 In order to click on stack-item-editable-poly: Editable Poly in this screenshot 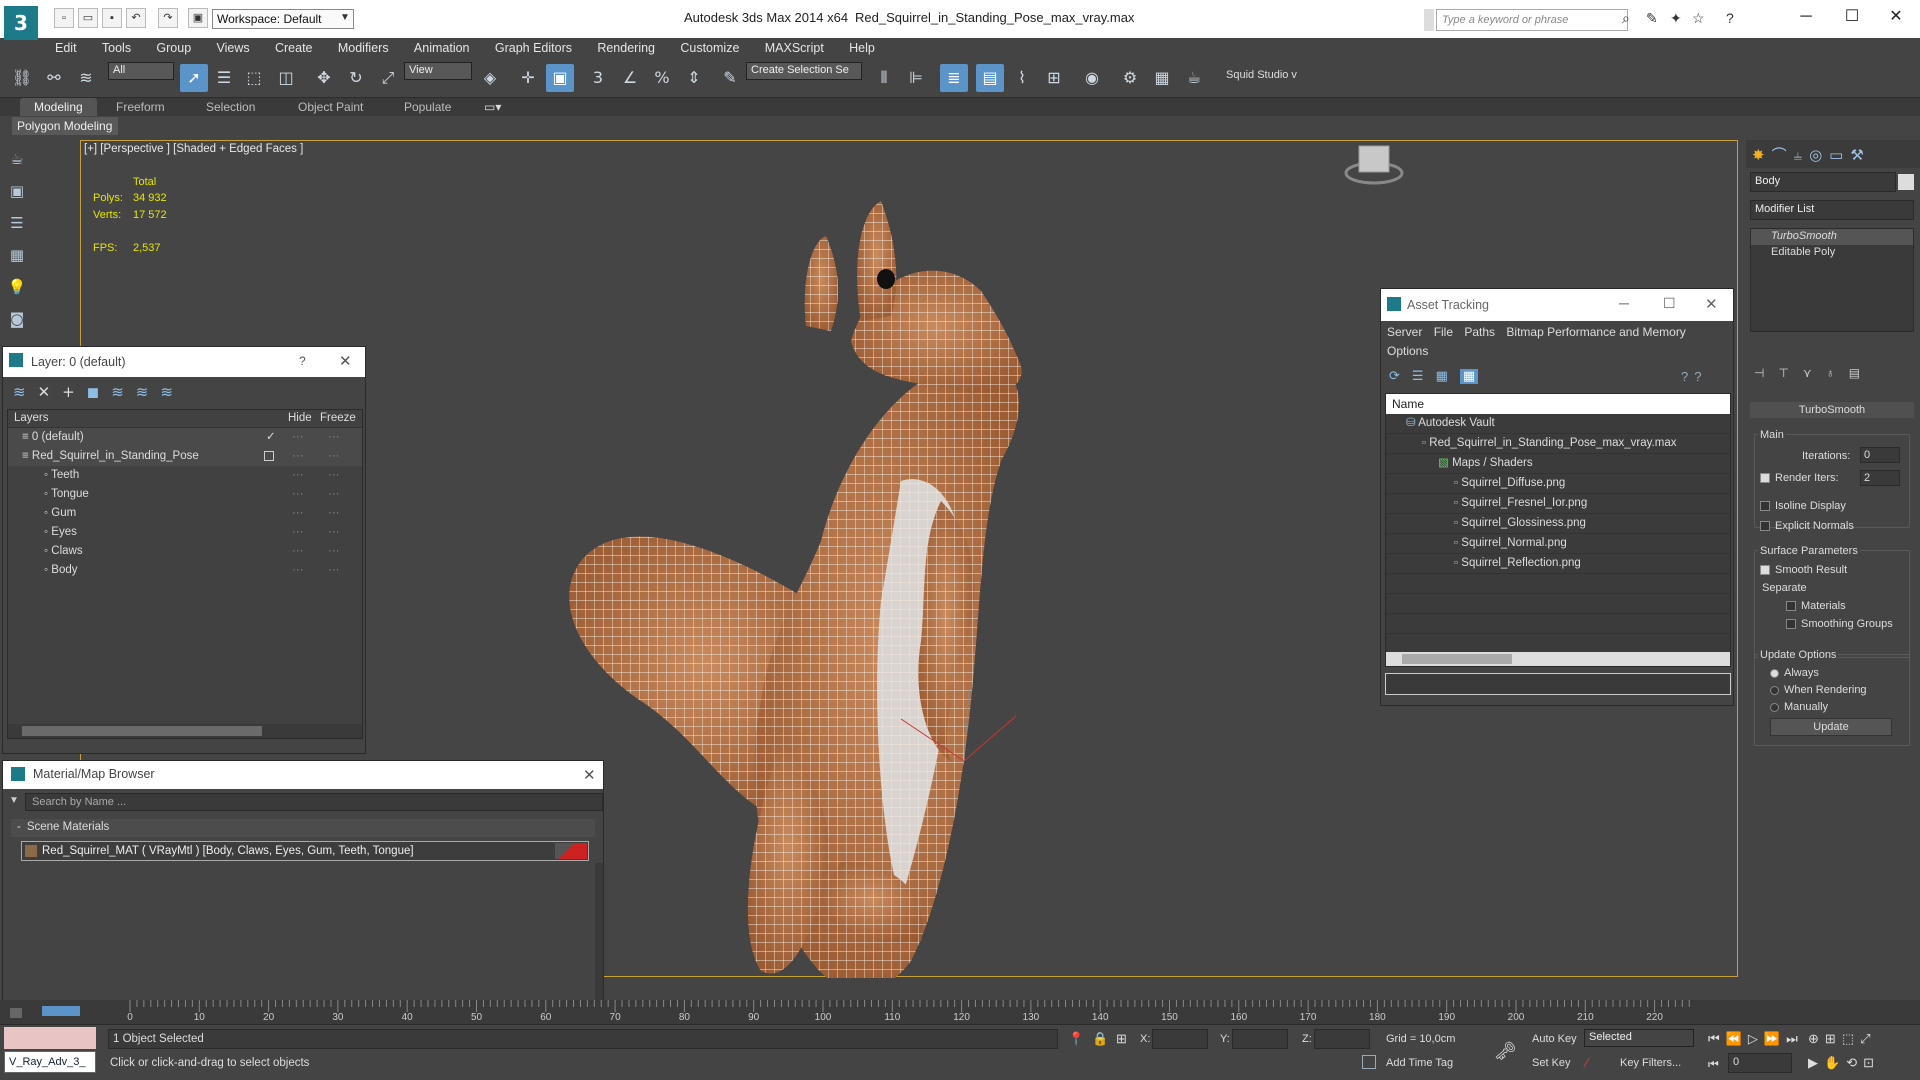, I will do `click(1832, 253)`.